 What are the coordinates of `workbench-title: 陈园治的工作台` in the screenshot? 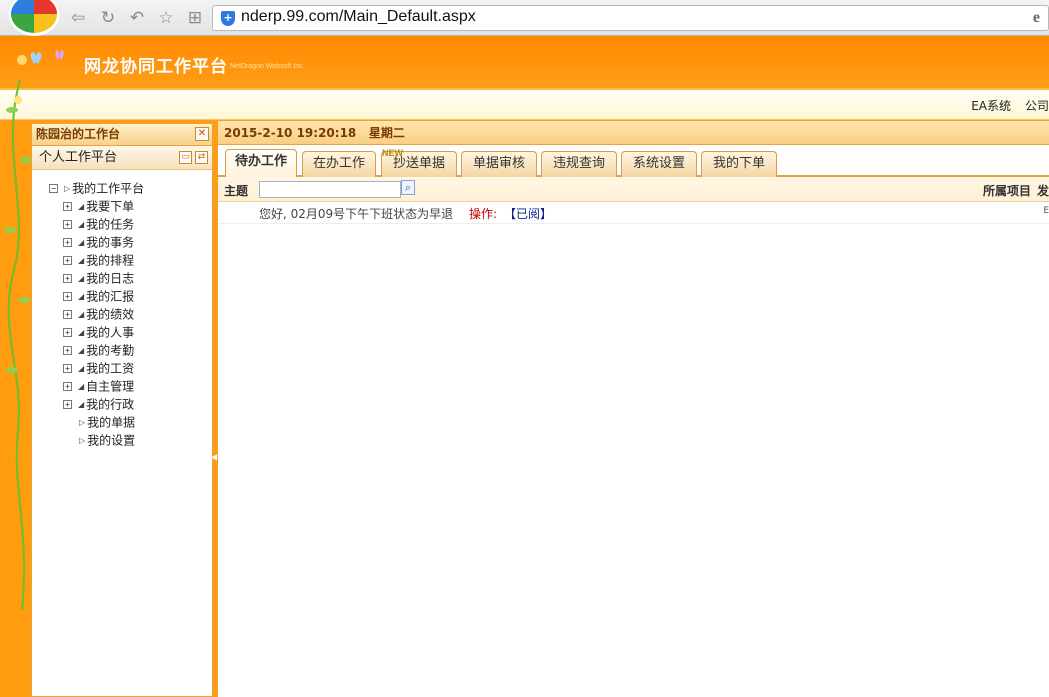 It's located at (78, 134).